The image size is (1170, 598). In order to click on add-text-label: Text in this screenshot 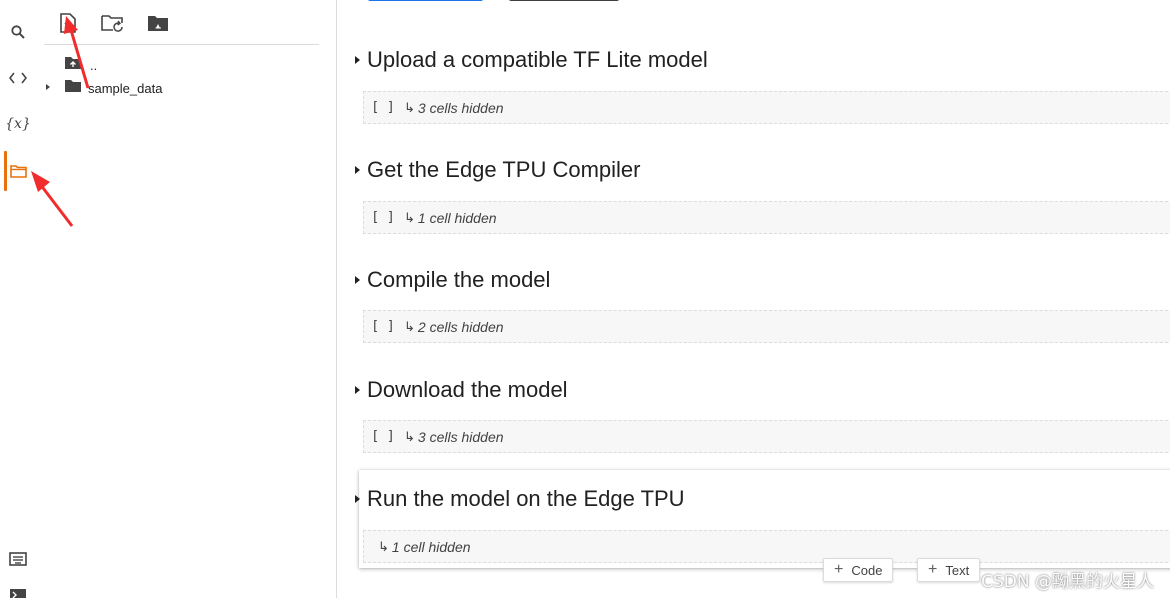, I will do `click(957, 570)`.